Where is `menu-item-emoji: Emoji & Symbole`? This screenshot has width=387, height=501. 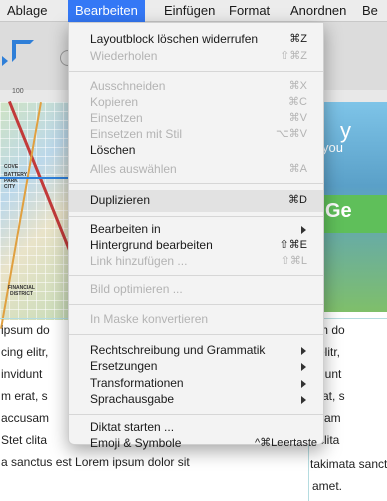 menu-item-emoji: Emoji & Symbole is located at coordinates (135, 443).